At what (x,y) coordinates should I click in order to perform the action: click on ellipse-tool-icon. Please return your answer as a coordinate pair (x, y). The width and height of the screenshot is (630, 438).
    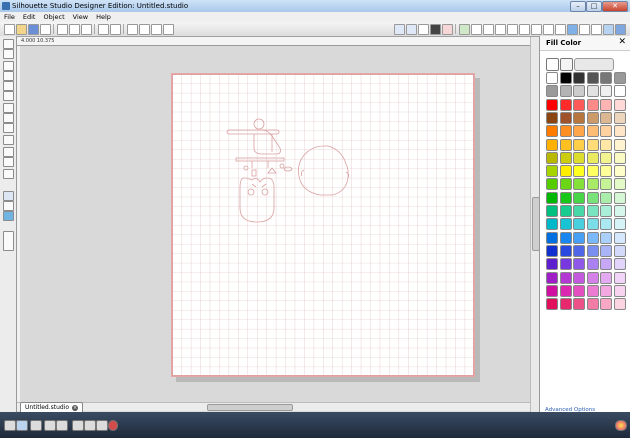
    Looking at the image, I should click on (8, 96).